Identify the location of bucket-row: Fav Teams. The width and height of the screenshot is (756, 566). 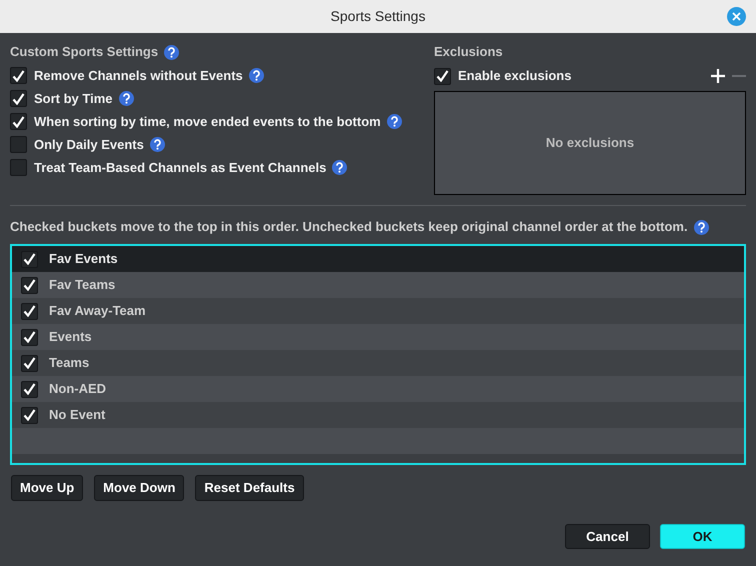
(378, 285).